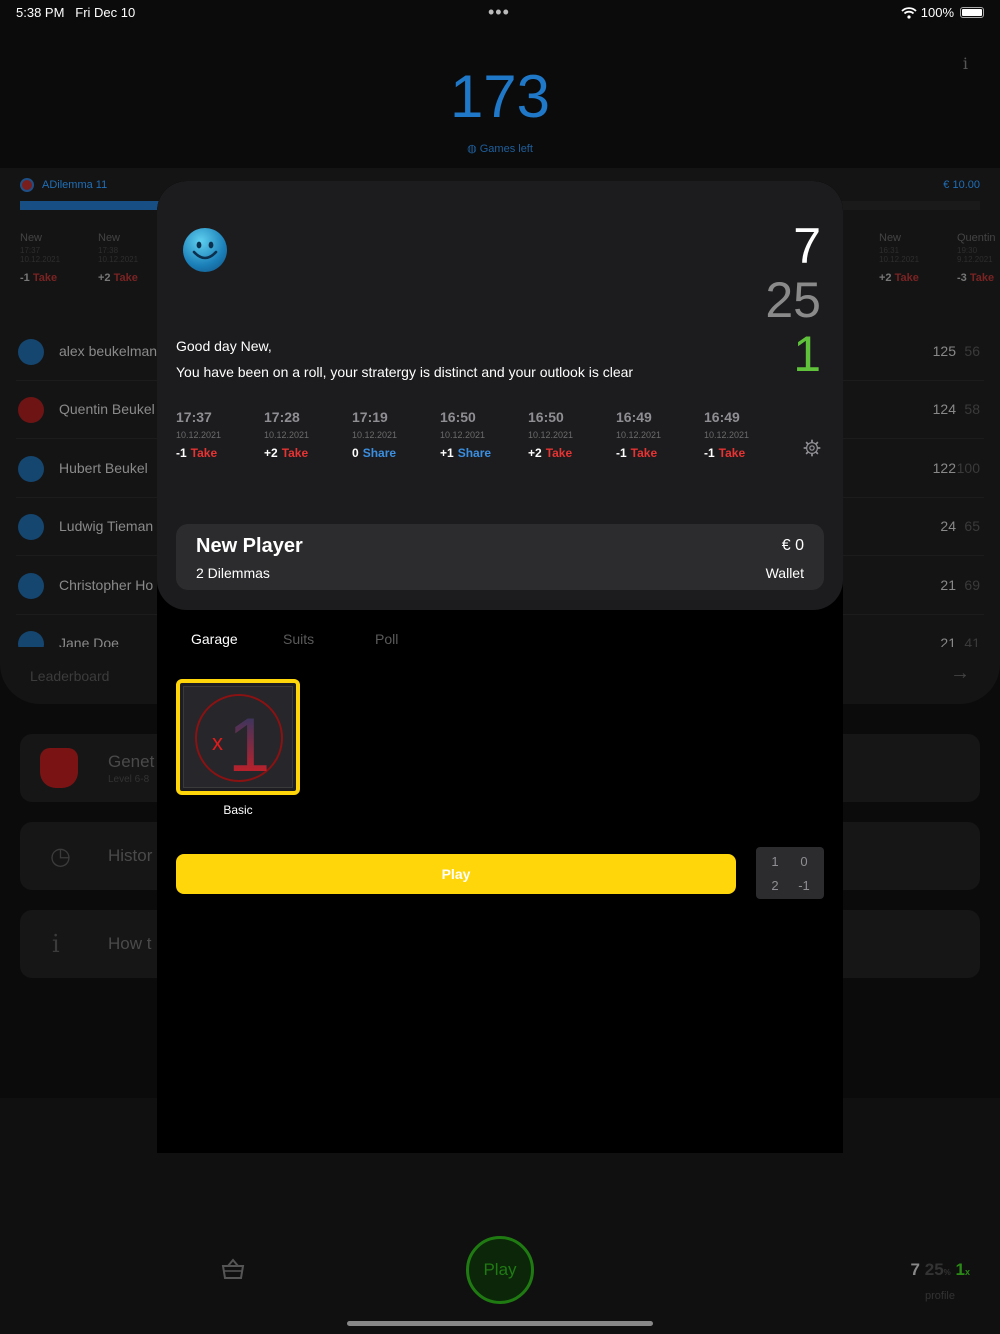  What do you see at coordinates (807, 354) in the screenshot?
I see `stat-tertiary: 1` at bounding box center [807, 354].